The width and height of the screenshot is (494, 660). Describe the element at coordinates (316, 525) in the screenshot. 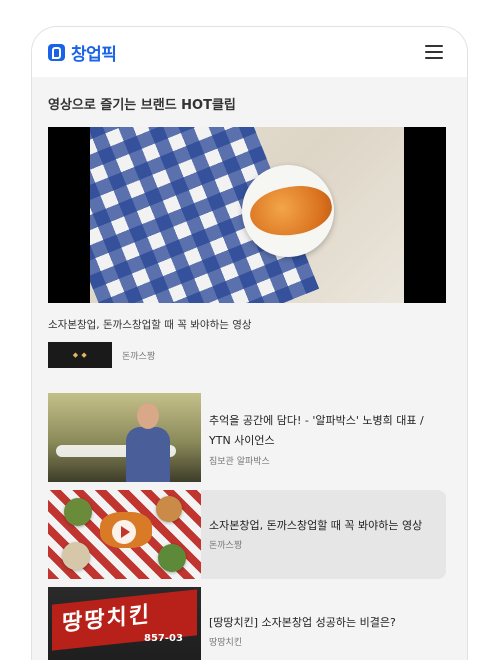

I see `video-title: 소자본창업, 돈까스창업할 때 꼭 봐야하는 영상` at that location.